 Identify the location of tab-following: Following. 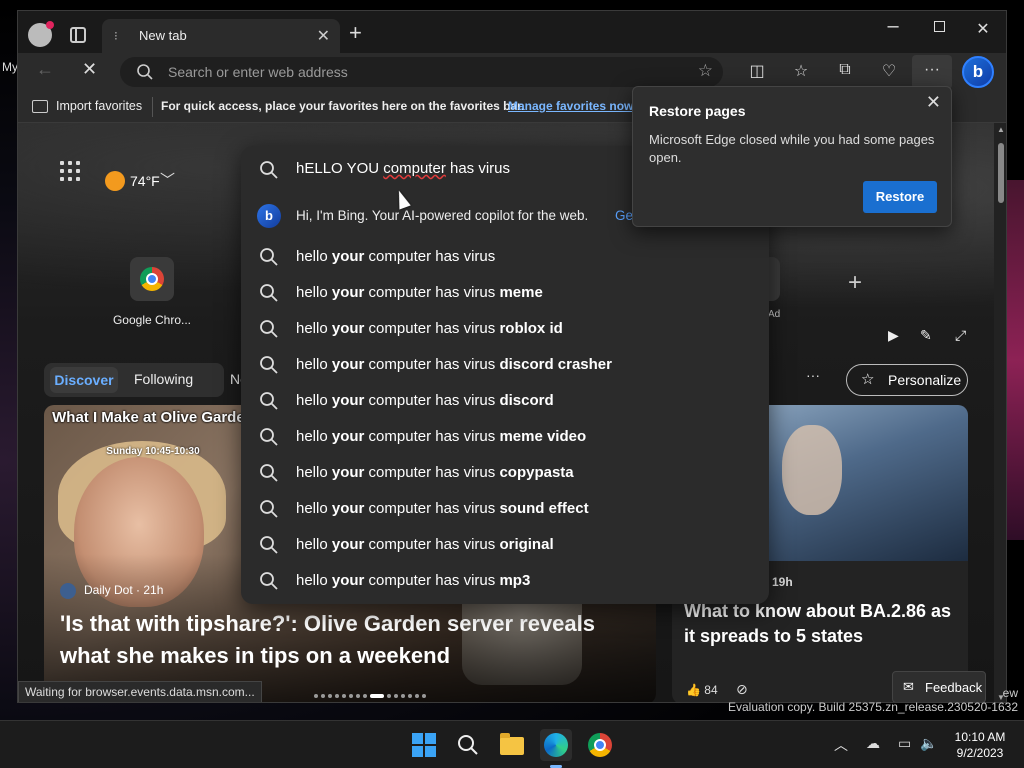
(163, 379).